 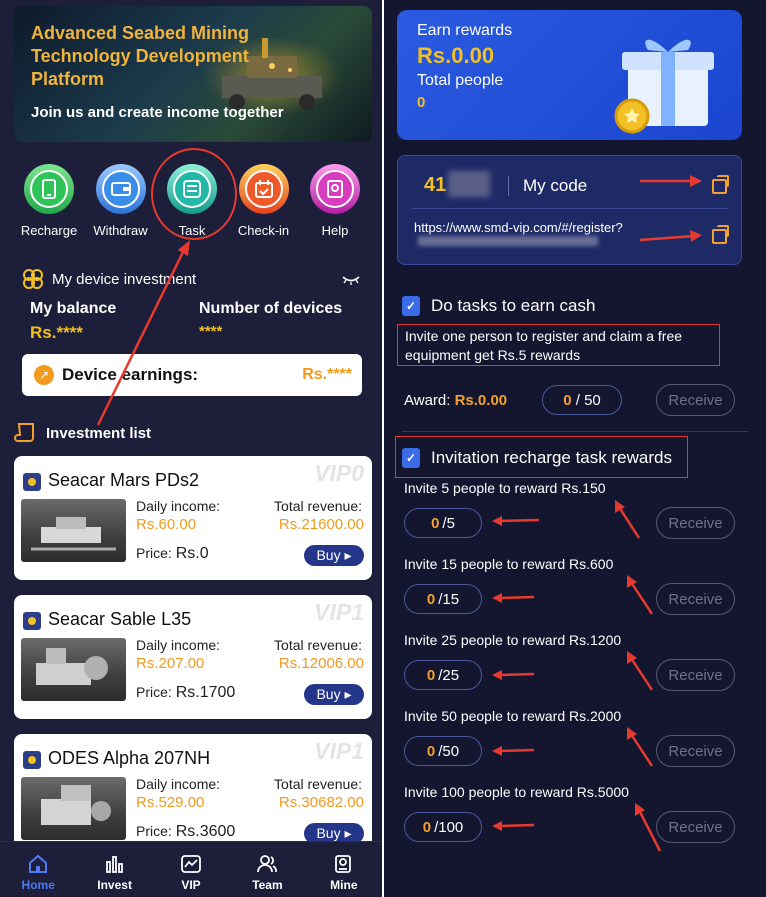 I want to click on task-progress: 0 / 50, so click(x=582, y=400).